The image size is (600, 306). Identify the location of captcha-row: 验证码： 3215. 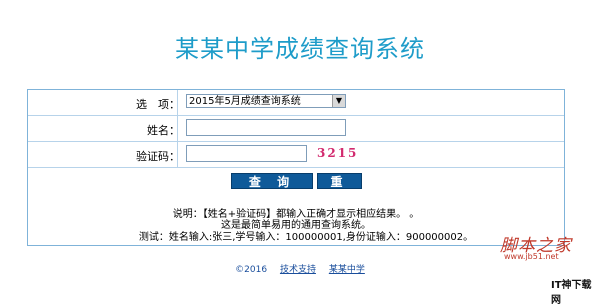
(296, 155).